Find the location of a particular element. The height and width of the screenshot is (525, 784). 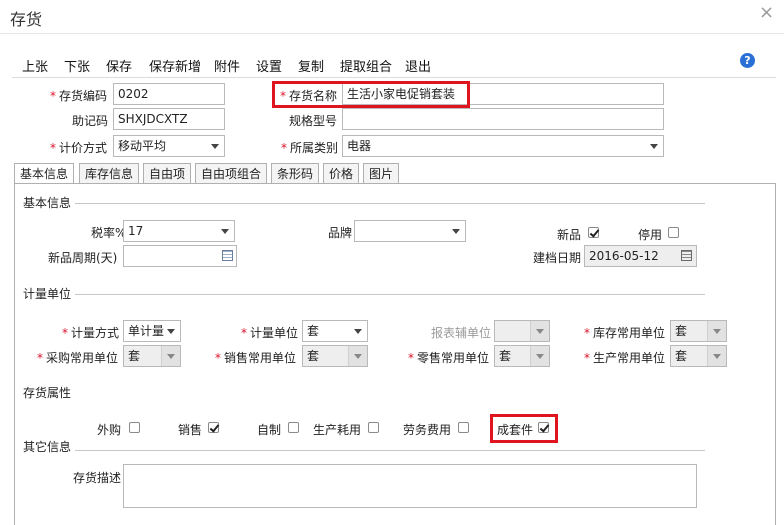

self-made-label: 自制 is located at coordinates (269, 430).